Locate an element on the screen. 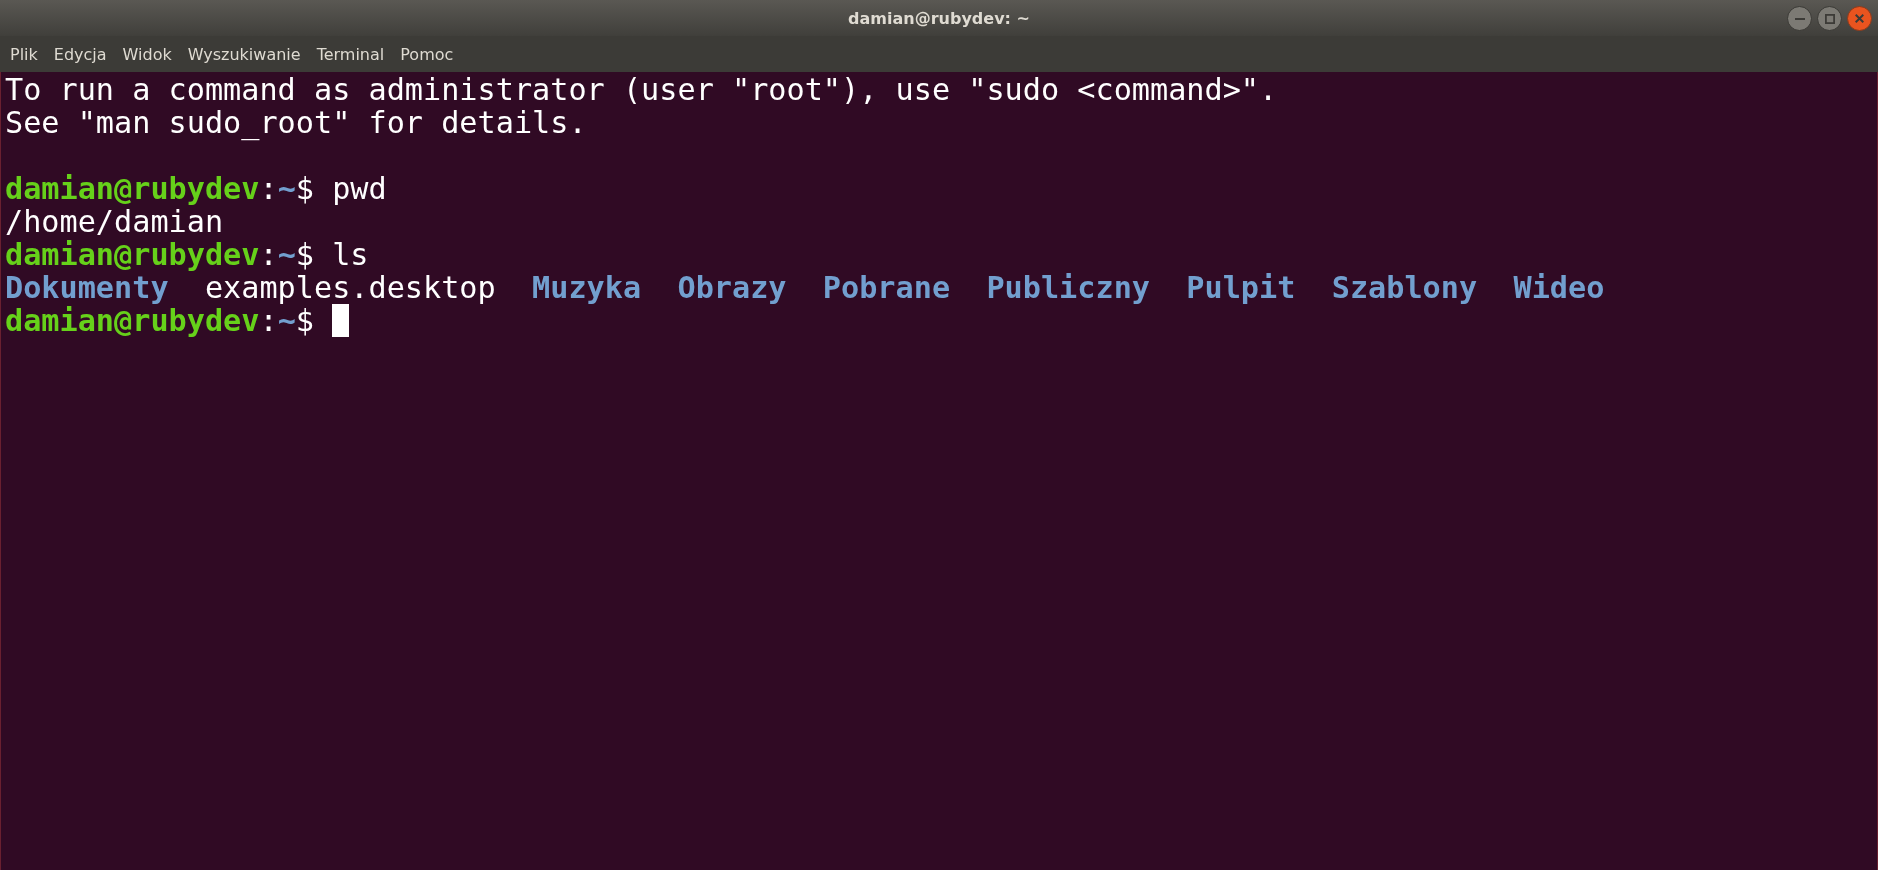 Image resolution: width=1878 pixels, height=870 pixels. command-text: ls is located at coordinates (350, 254).